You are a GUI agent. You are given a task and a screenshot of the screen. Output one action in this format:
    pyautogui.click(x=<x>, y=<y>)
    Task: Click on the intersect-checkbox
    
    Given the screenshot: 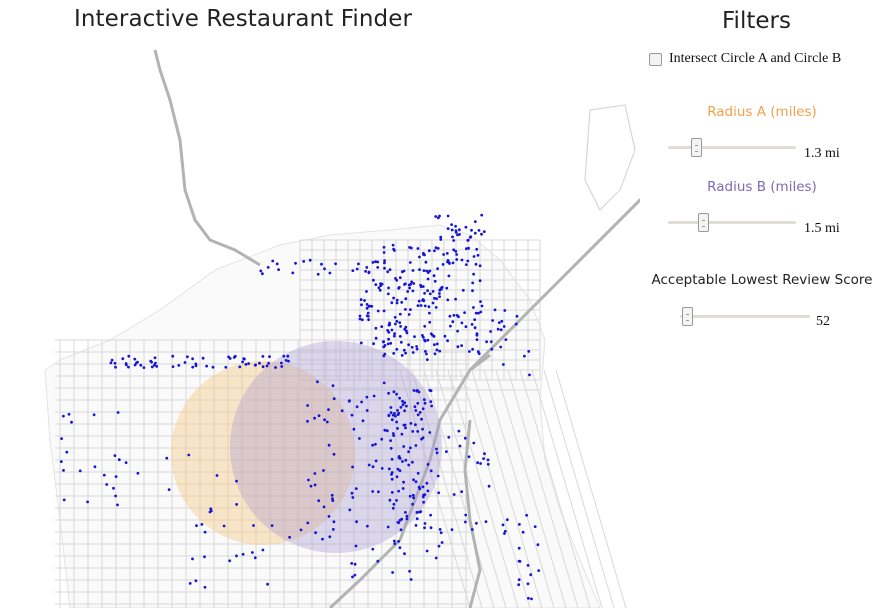 What is the action you would take?
    pyautogui.click(x=655, y=59)
    